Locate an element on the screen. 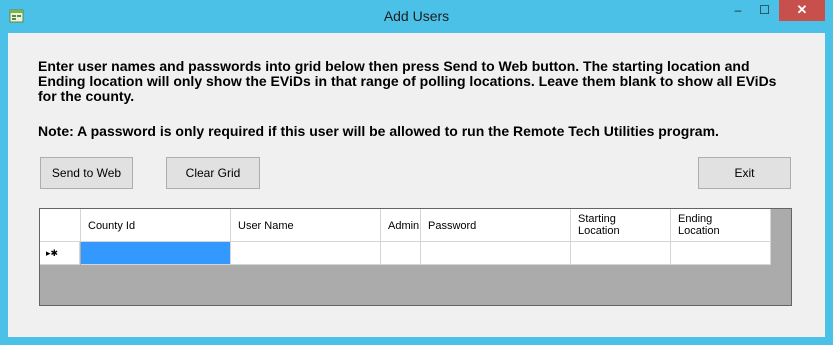 The width and height of the screenshot is (833, 345). column-header-user-name: User Name is located at coordinates (306, 225).